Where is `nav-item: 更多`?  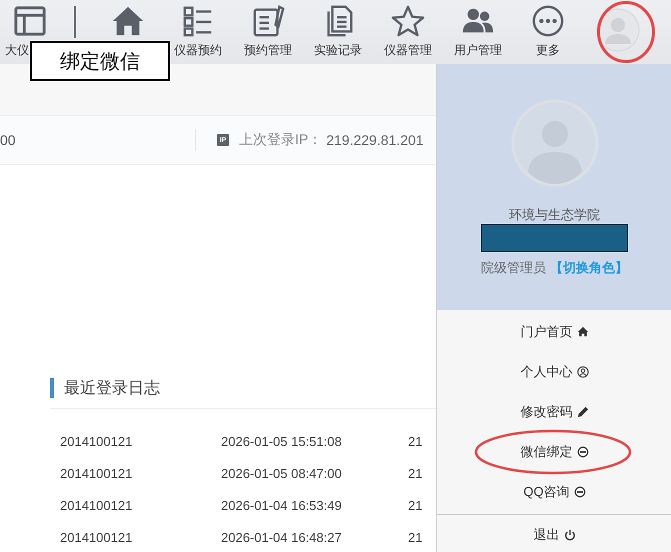 nav-item: 更多 is located at coordinates (548, 29).